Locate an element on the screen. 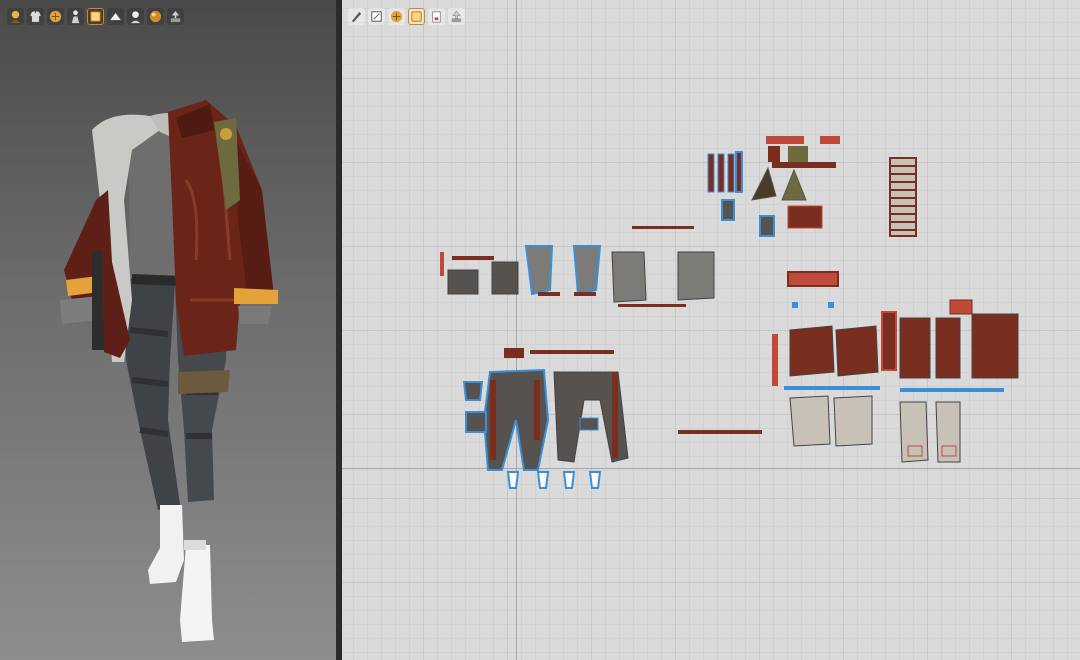 The image size is (1080, 660). pattern-group-accessories is located at coordinates (773, 186).